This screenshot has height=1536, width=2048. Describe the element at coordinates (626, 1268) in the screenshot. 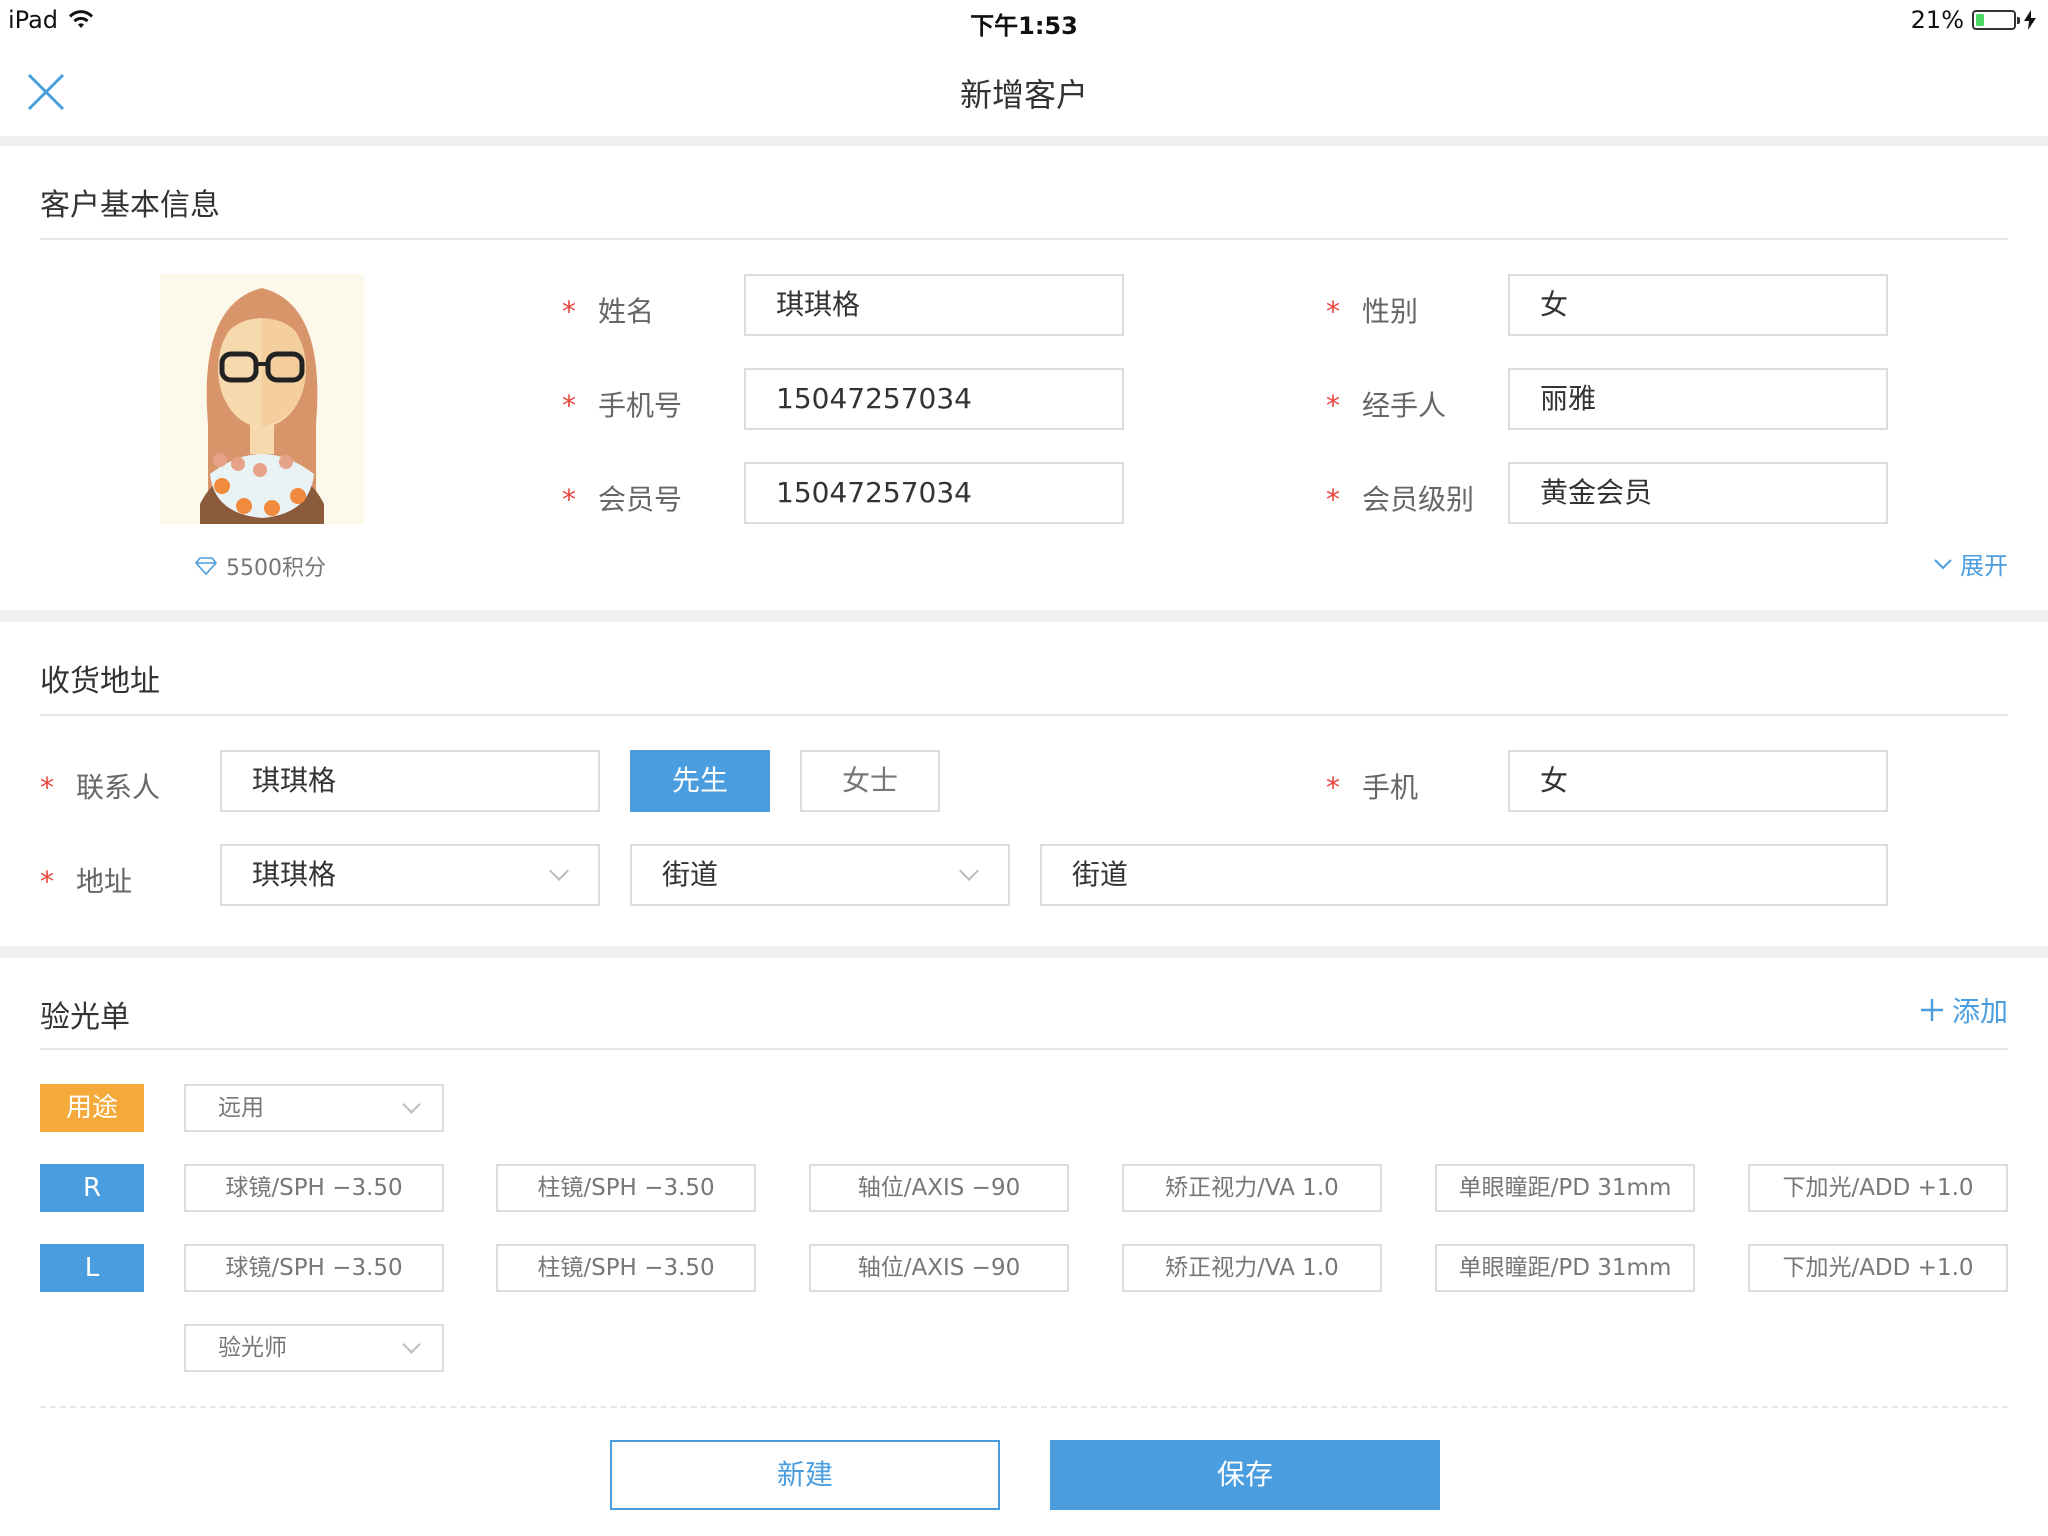

I see `l-cyl-field: 柱镜/SPH −3.50` at that location.